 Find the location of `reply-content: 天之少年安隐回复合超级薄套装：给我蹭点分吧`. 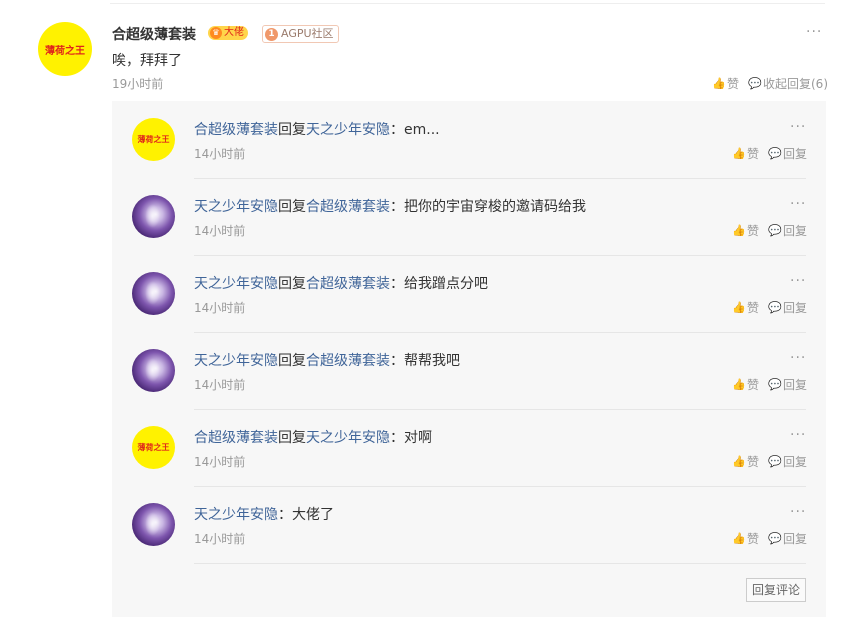

reply-content: 天之少年安隐回复合超级薄套装：给我蹭点分吧 is located at coordinates (341, 283).